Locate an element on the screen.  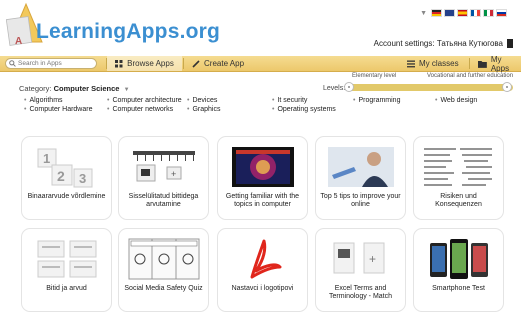
cards-grid-thumbnail is located at coordinates (67, 259).